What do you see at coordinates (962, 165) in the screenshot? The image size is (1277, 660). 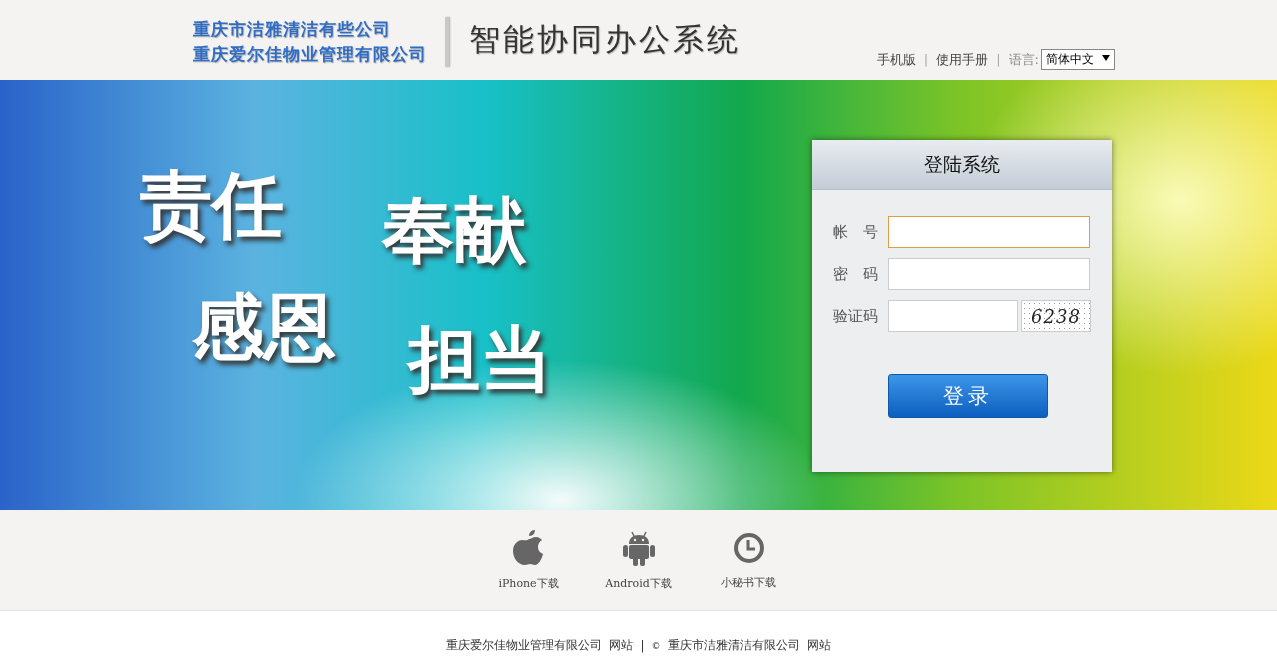 I see `login-title: 登陆系统` at bounding box center [962, 165].